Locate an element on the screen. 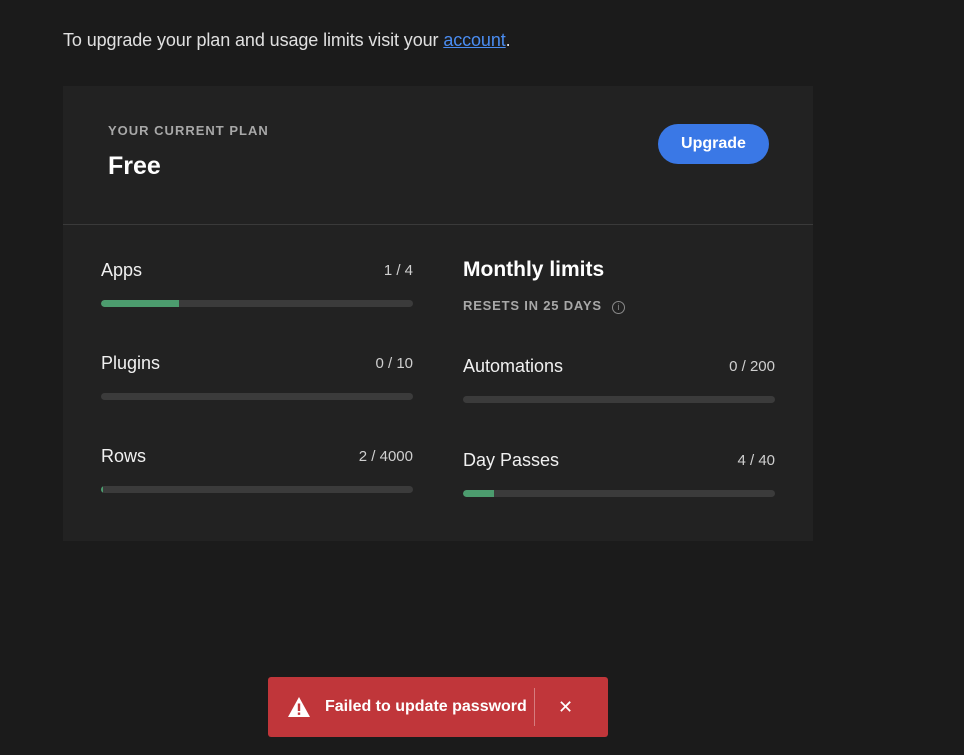  usage-count: 1 / 4 is located at coordinates (398, 270).